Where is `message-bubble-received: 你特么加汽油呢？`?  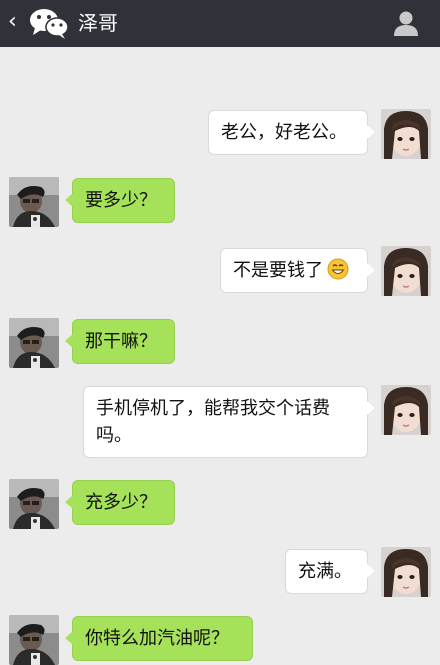
message-bubble-received: 你特么加汽油呢？ is located at coordinates (159, 638).